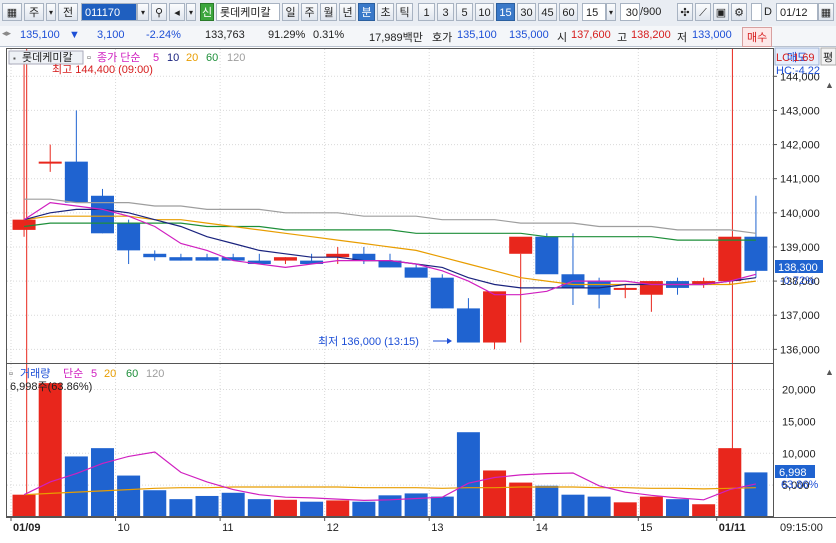 The width and height of the screenshot is (836, 543). I want to click on volume-legend-title: 거래량, so click(35, 373).